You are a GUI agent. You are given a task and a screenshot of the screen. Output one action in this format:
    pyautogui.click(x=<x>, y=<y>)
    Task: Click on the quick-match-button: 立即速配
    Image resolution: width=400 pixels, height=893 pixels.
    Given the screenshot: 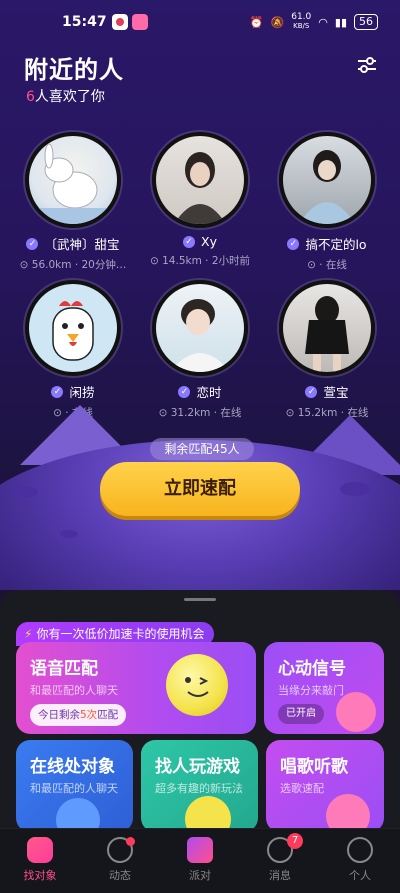 What is the action you would take?
    pyautogui.click(x=200, y=489)
    